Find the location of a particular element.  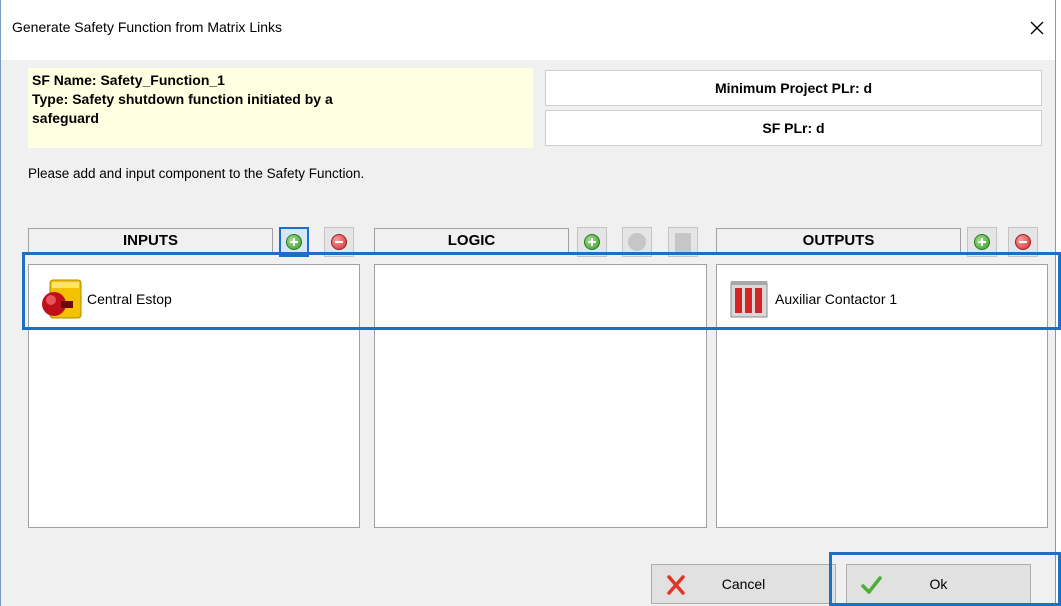

input-item-label: Central Estop is located at coordinates (129, 299).